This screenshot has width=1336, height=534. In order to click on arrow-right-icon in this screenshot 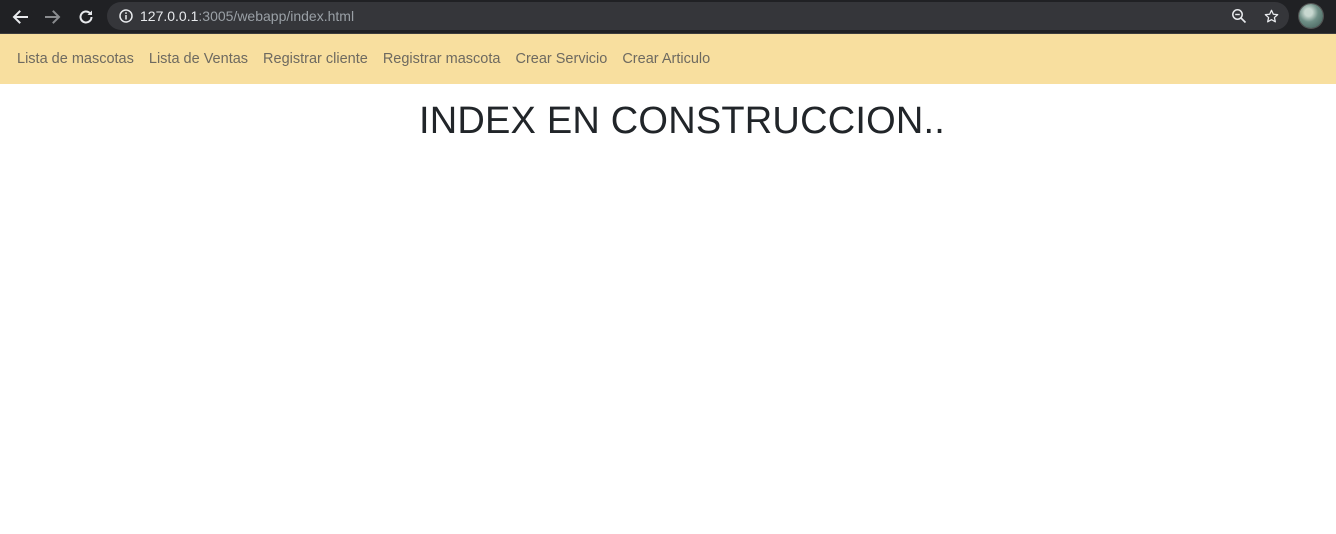, I will do `click(53, 16)`.